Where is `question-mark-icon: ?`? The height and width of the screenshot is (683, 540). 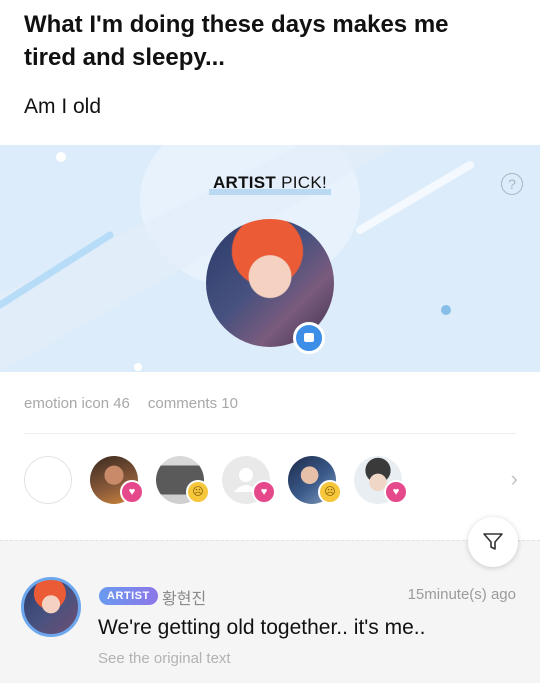
question-mark-icon: ? is located at coordinates (512, 184).